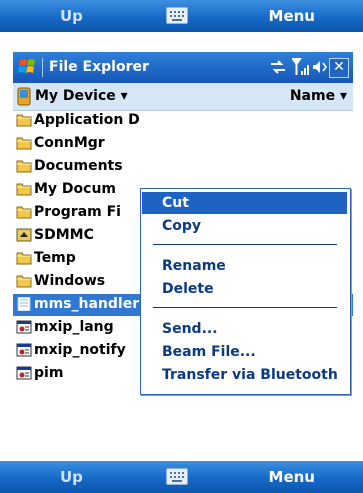  What do you see at coordinates (49, 373) in the screenshot?
I see `file-name: pim` at bounding box center [49, 373].